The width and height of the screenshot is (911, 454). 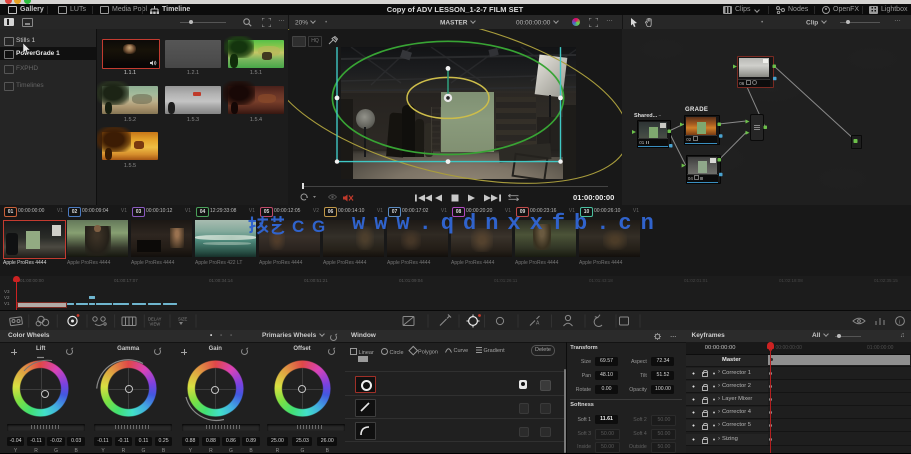 I want to click on svg-text: G, so click(x=318, y=226).